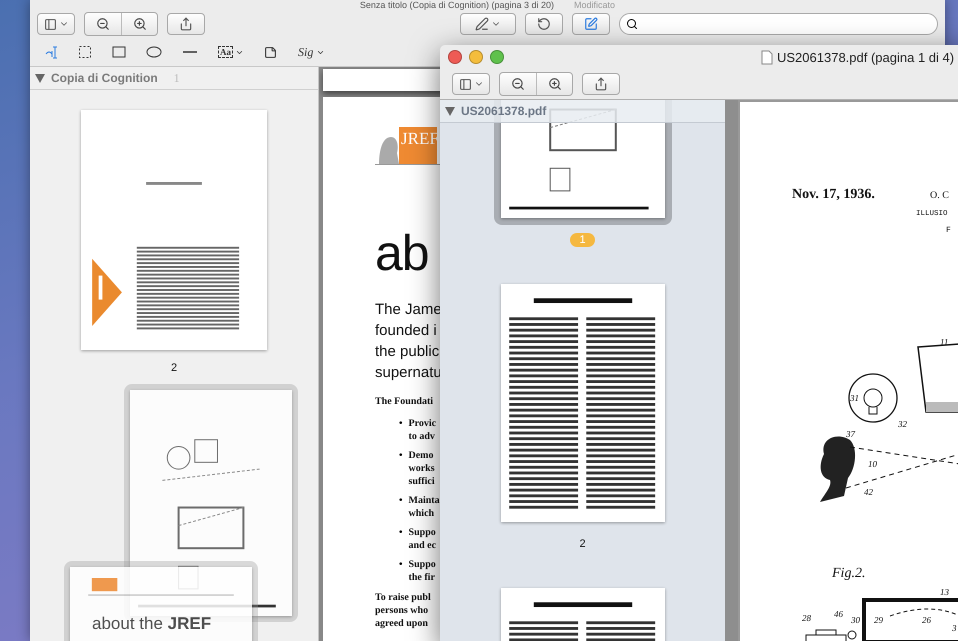 The width and height of the screenshot is (958, 641). Describe the element at coordinates (872, 465) in the screenshot. I see `reference-numeral: 10` at that location.